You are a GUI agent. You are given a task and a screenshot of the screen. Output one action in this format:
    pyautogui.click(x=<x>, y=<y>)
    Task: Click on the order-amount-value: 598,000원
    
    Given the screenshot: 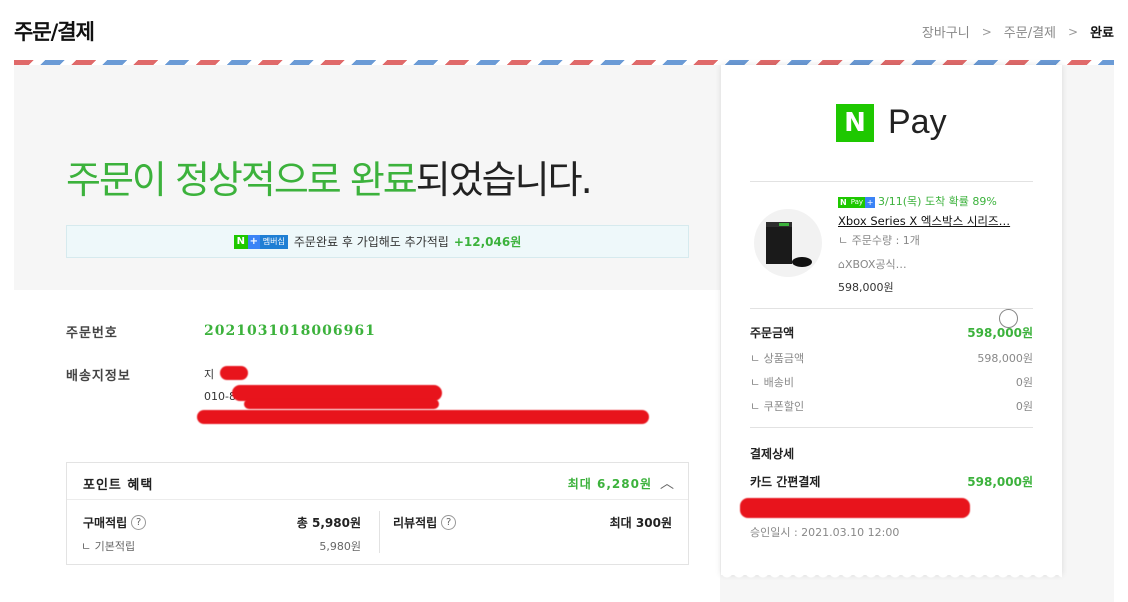 What is the action you would take?
    pyautogui.click(x=1000, y=333)
    